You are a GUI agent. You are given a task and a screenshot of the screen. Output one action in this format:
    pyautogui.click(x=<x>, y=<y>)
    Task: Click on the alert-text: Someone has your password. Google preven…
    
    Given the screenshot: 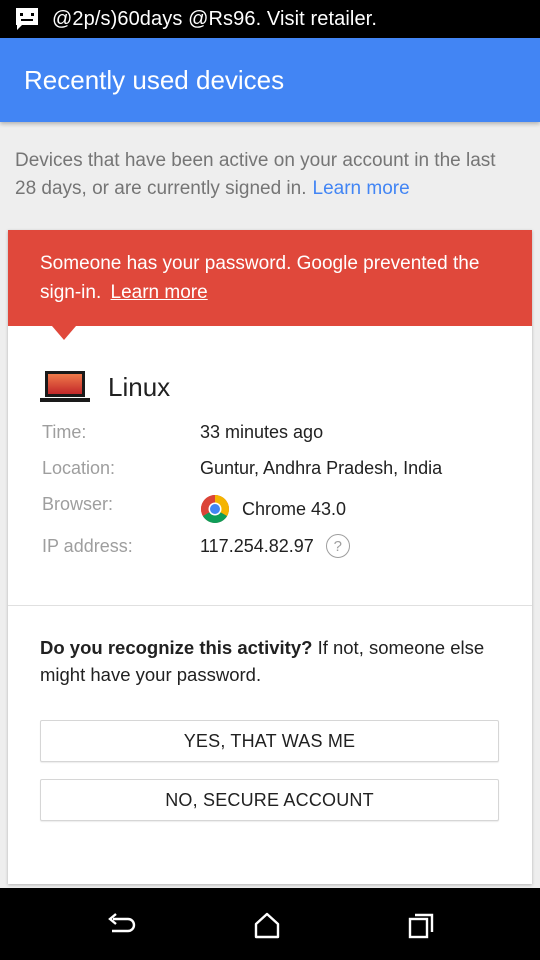 What is the action you would take?
    pyautogui.click(x=260, y=278)
    